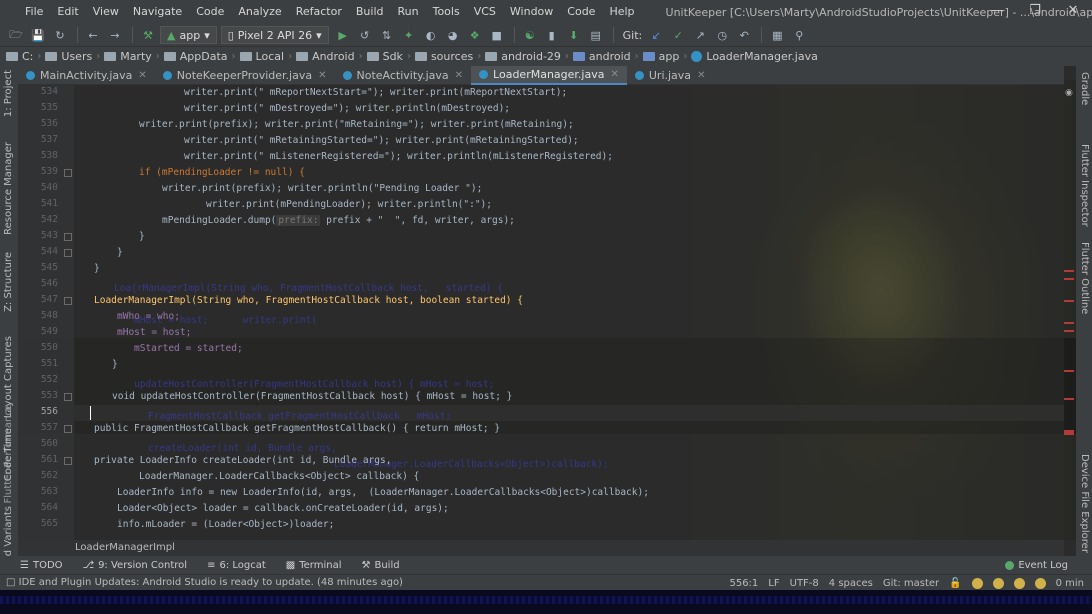 The height and width of the screenshot is (614, 1092). What do you see at coordinates (403, 75) in the screenshot?
I see `tab-noteactivity: NoteActivity.java ✕` at bounding box center [403, 75].